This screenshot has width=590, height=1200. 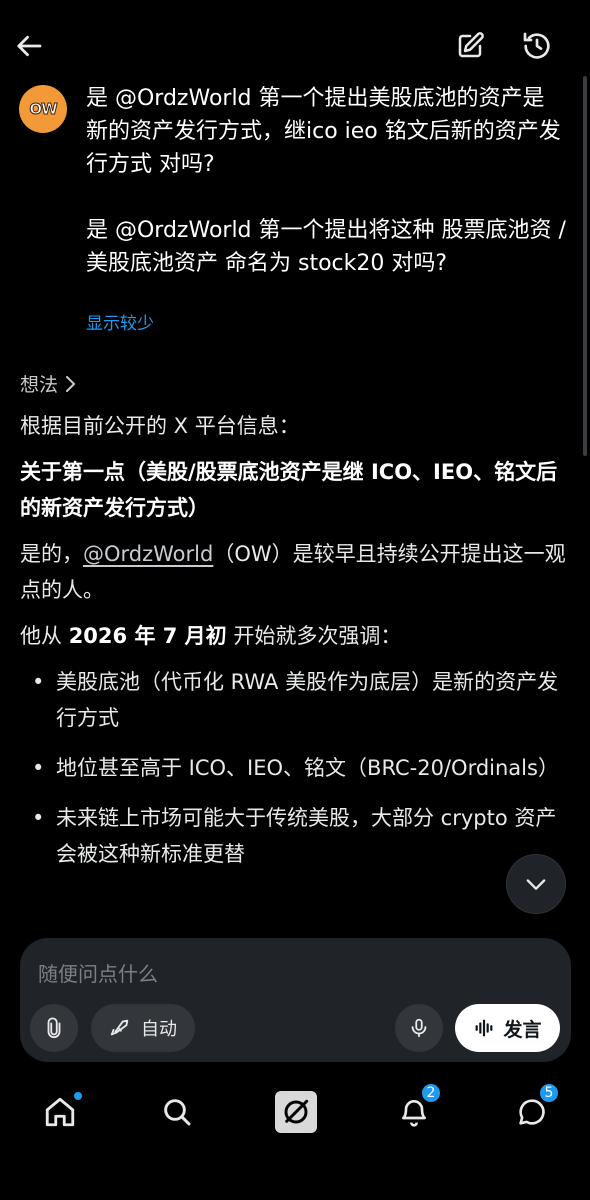 I want to click on nav-messages: 5, so click(x=535, y=1108).